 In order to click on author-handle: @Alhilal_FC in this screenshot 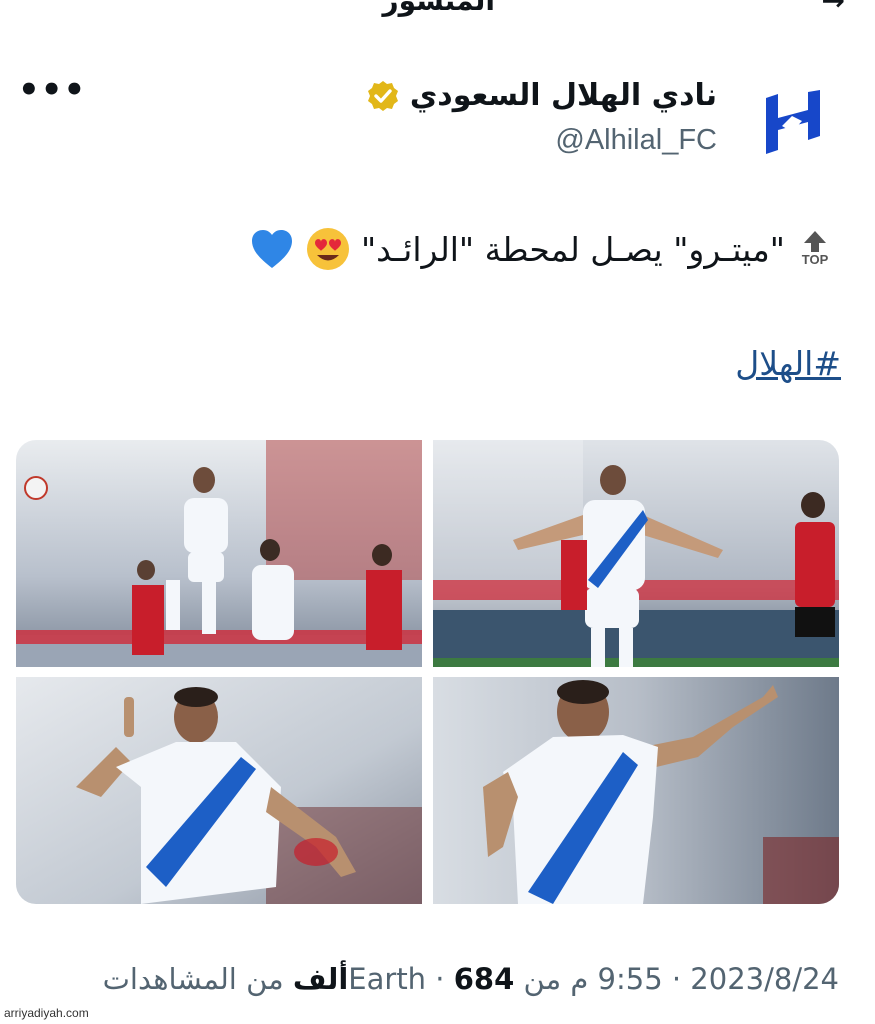, I will do `click(636, 140)`.